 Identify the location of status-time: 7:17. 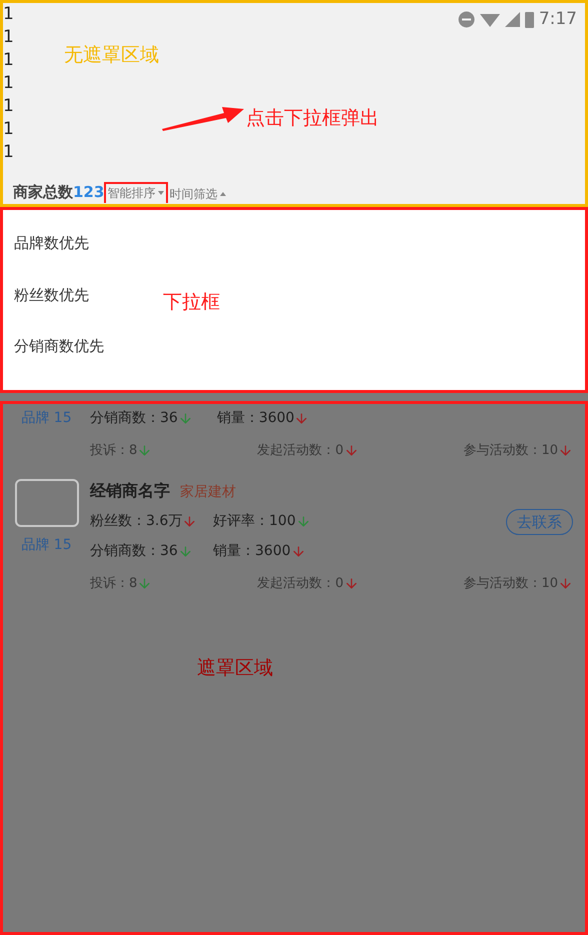
(557, 19).